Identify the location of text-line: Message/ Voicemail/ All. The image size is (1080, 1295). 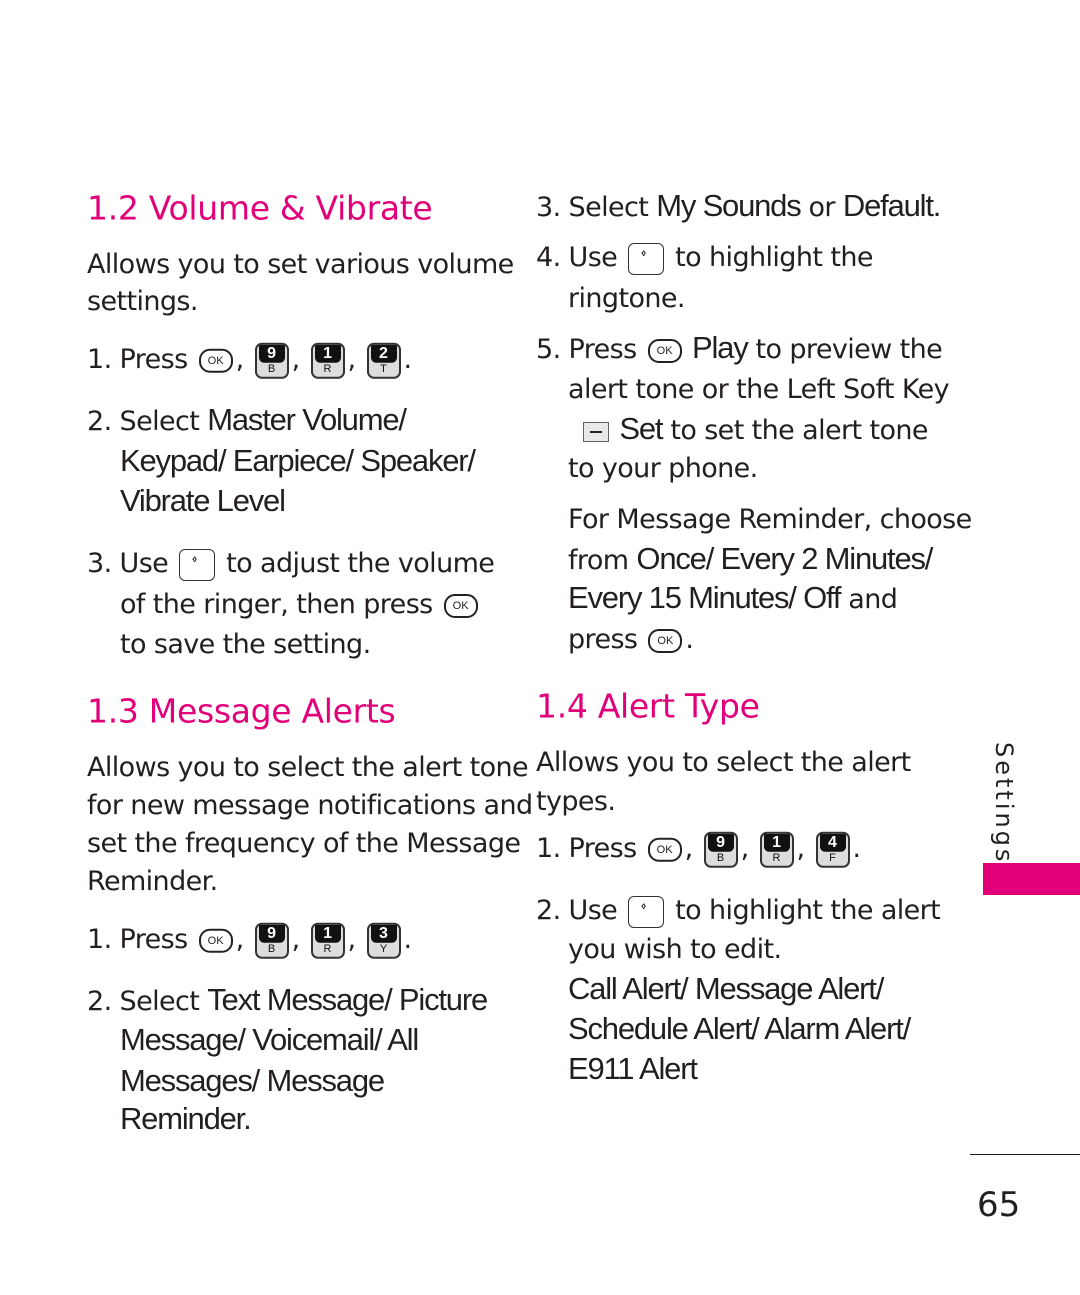
(269, 1041).